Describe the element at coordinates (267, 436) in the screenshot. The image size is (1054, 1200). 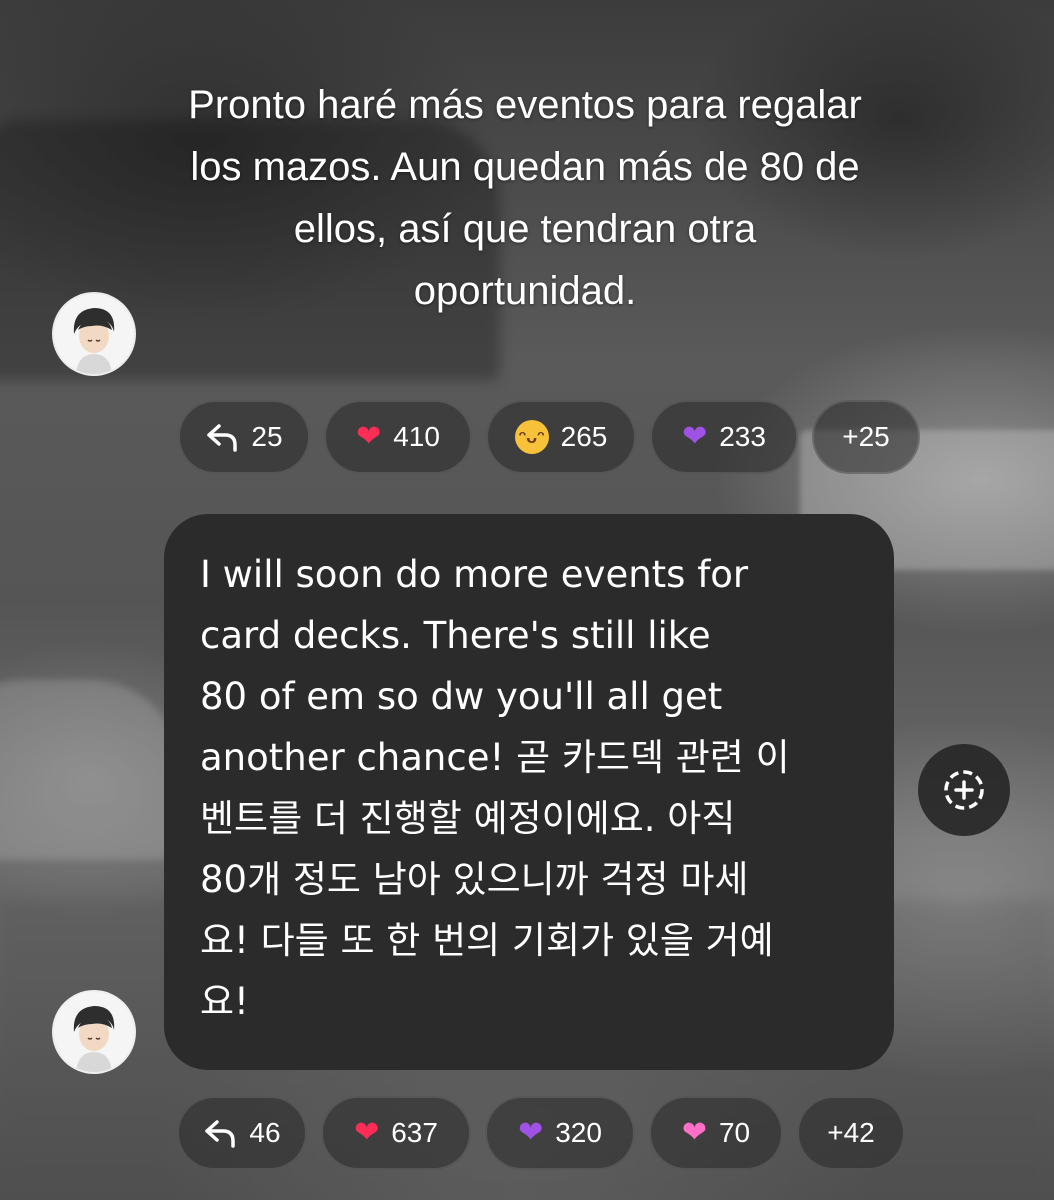
I see `reaction-count: 25` at that location.